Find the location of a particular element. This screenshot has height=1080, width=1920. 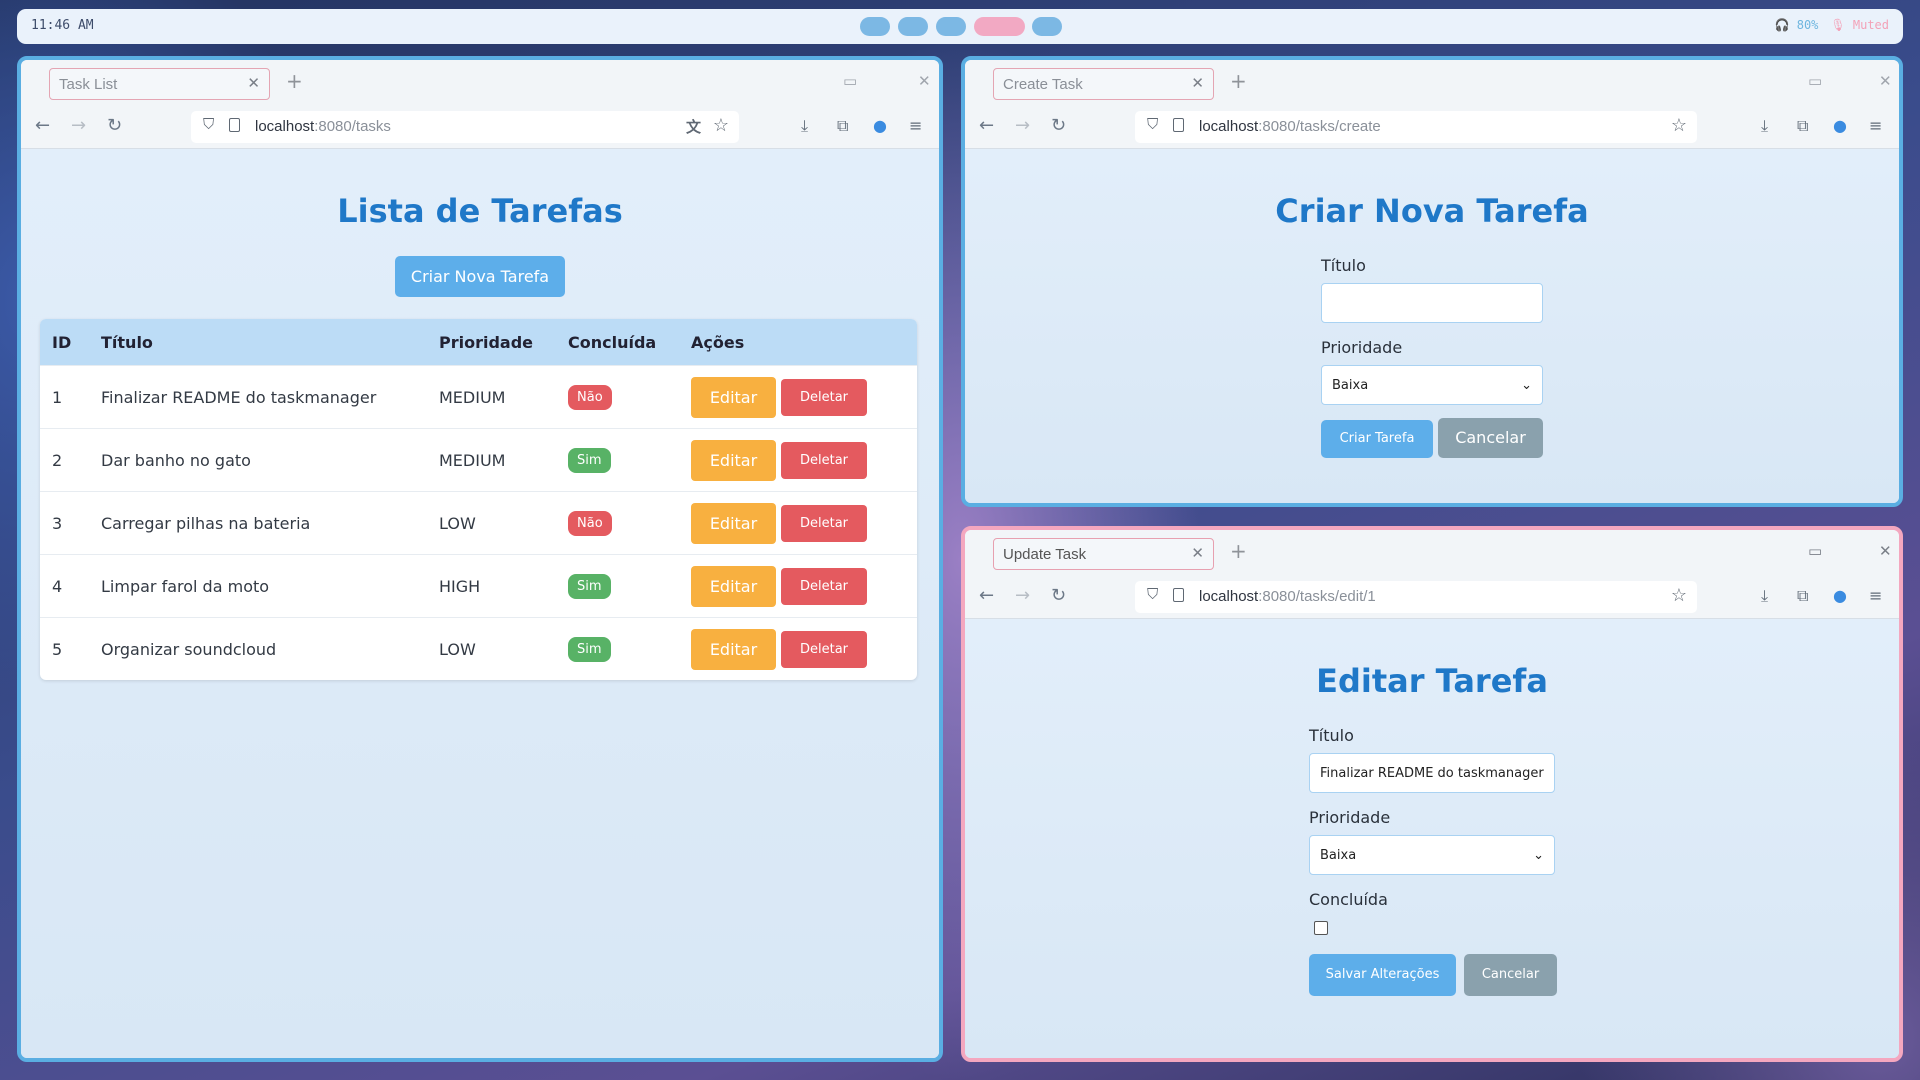

save-changes-button: Salvar Alterações is located at coordinates (1382, 975).